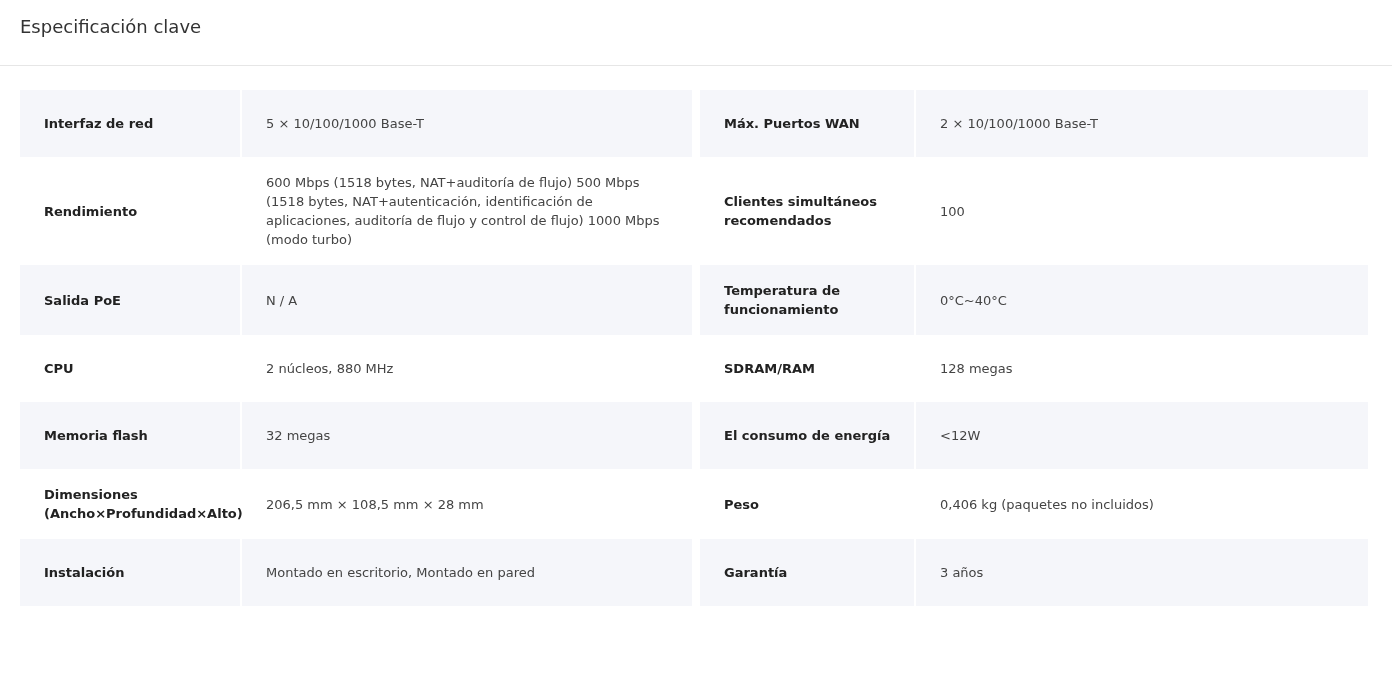 The image size is (1392, 695). I want to click on spec-value: 0°C~40°C, so click(973, 300).